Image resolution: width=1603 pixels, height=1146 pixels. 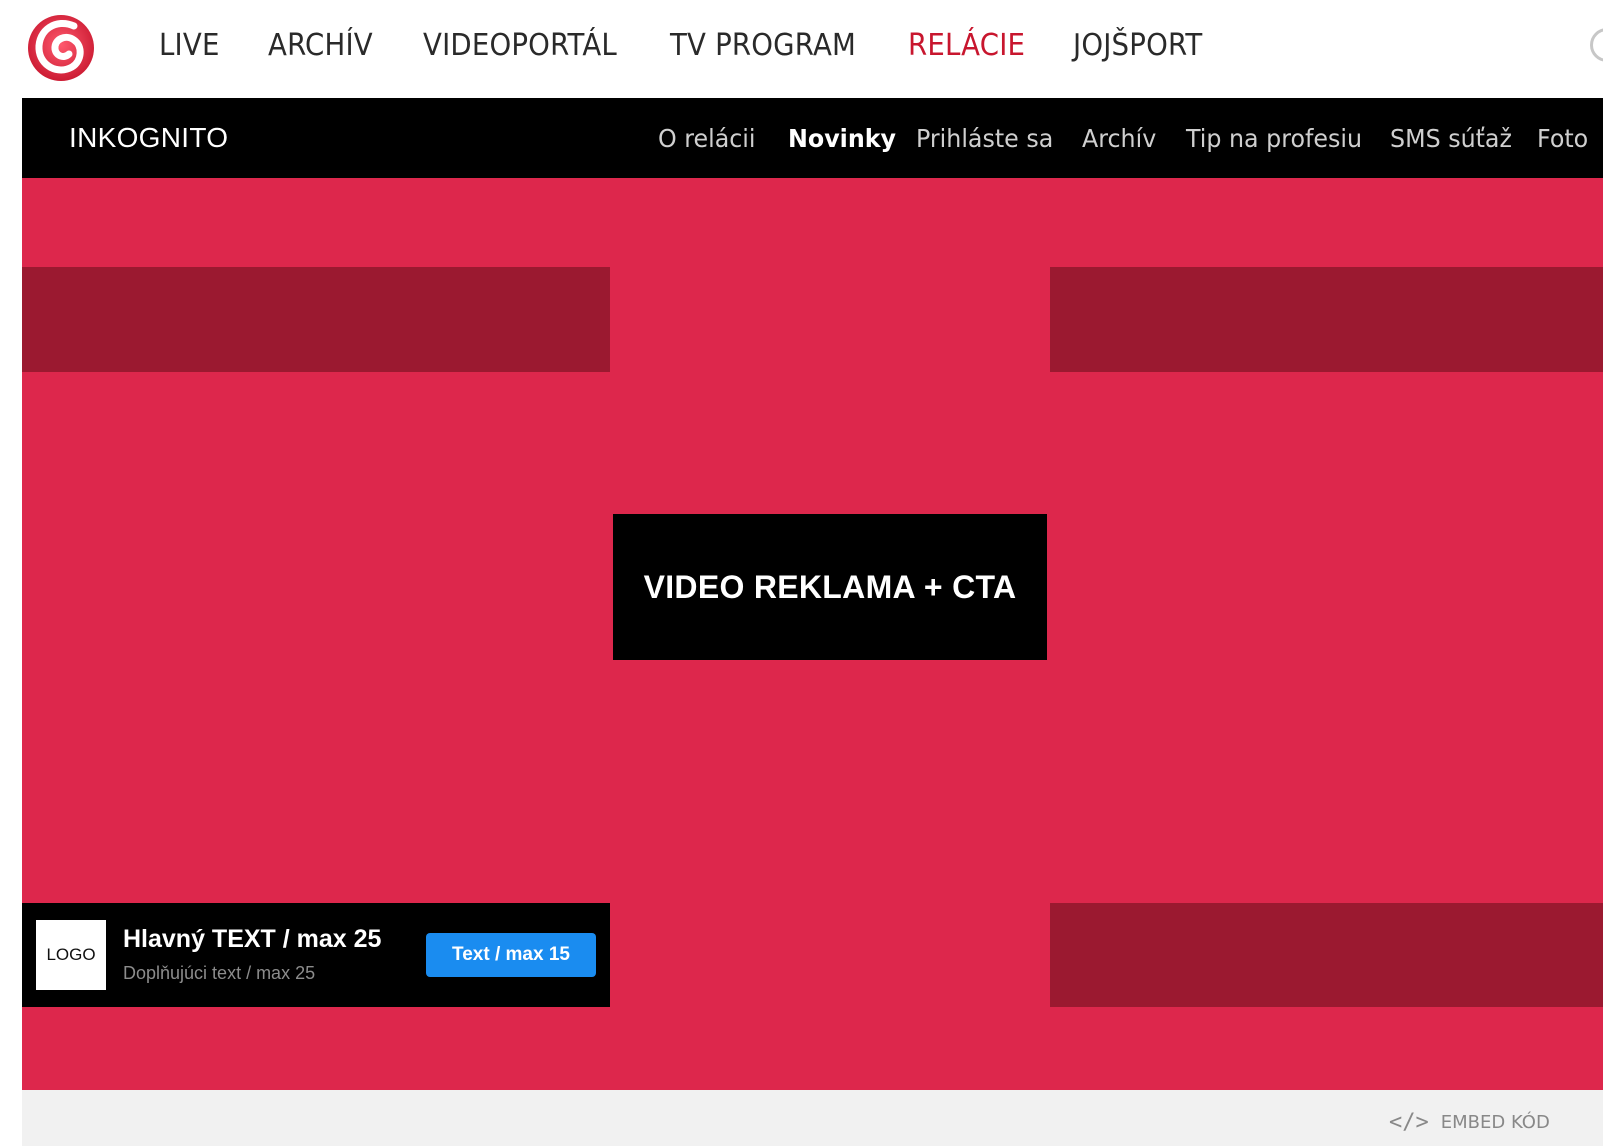 I want to click on embed-code-button: </> EMBED KÓD, so click(x=1469, y=1122).